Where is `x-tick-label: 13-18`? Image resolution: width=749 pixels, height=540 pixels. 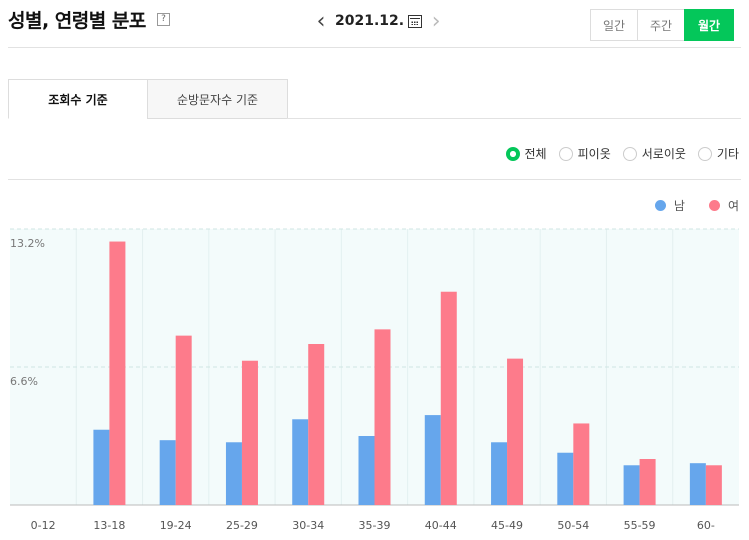
x-tick-label: 13-18 is located at coordinates (109, 525).